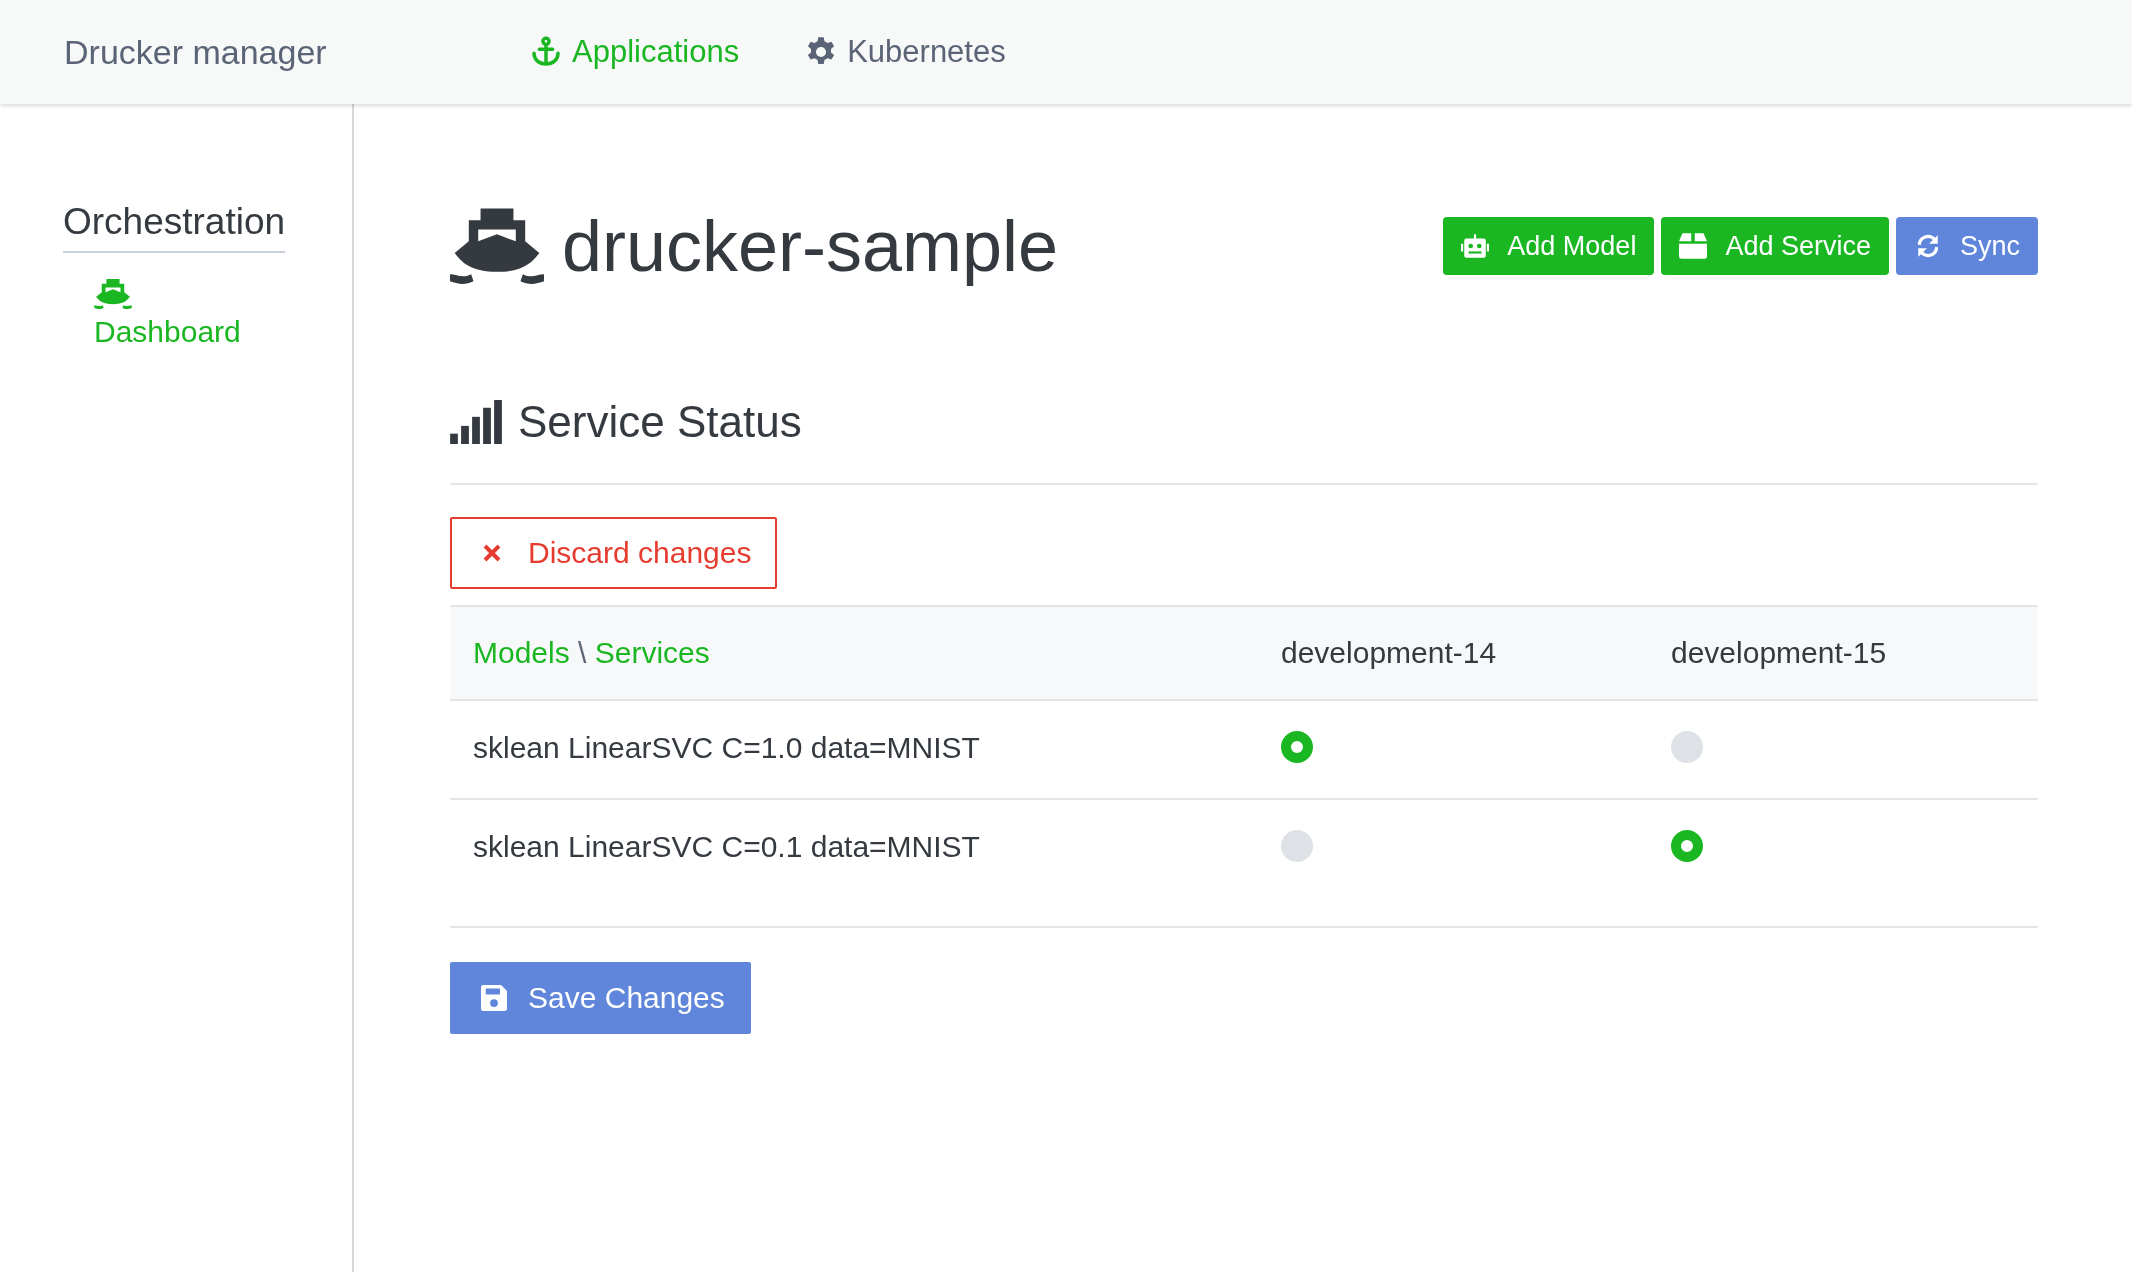 The image size is (2132, 1272). Describe the element at coordinates (1389, 653) in the screenshot. I see `column-header: development-14` at that location.